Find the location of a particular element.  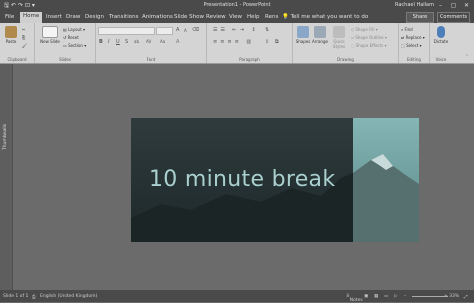

zoom-slider is located at coordinates (430, 296).